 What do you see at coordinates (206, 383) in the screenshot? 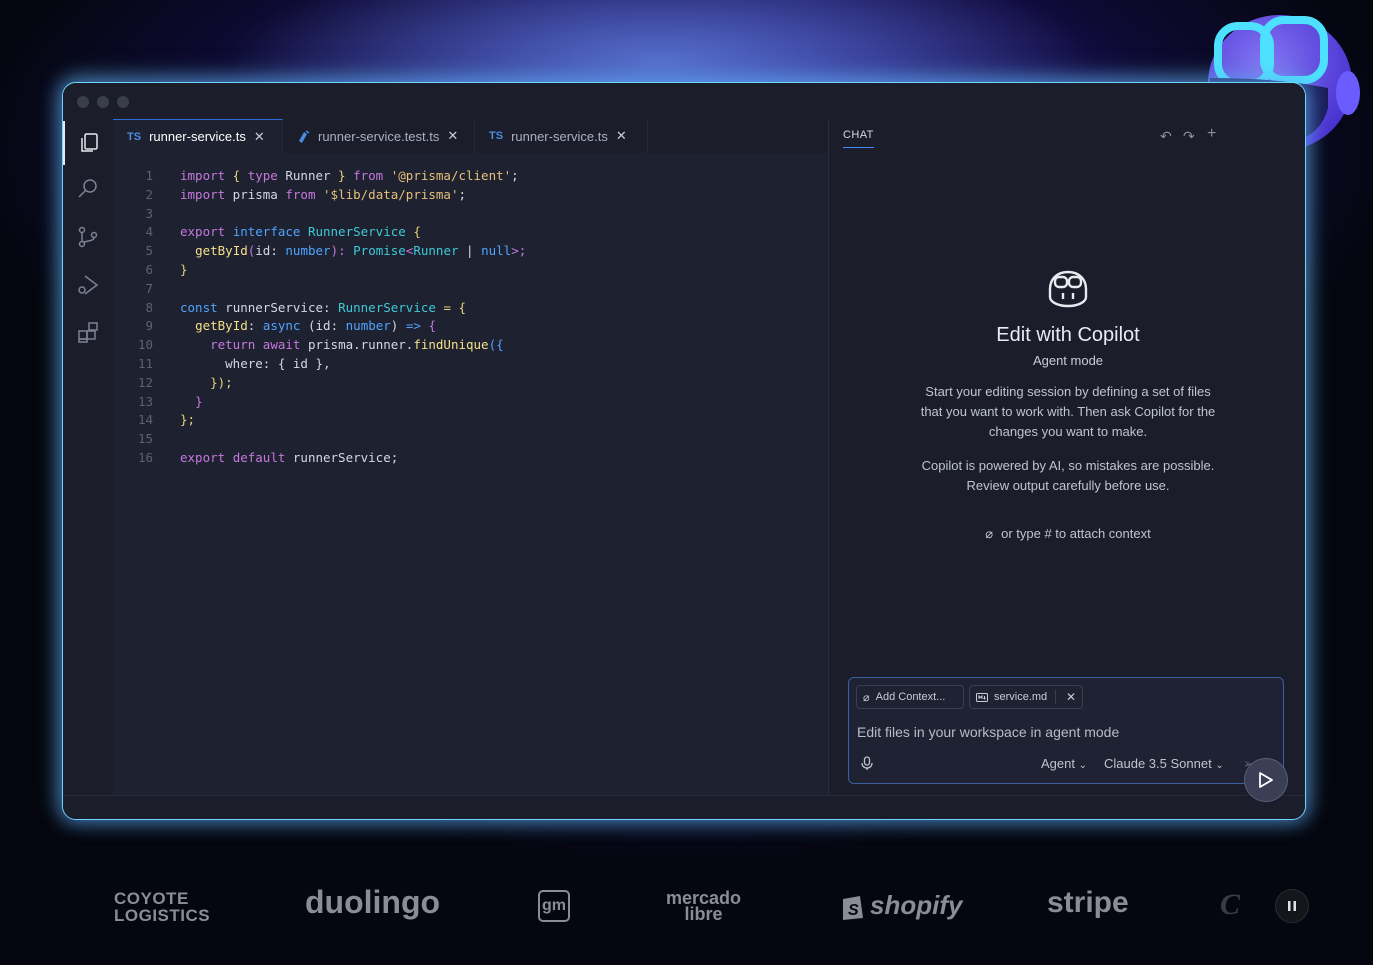
I see `code-token: });` at bounding box center [206, 383].